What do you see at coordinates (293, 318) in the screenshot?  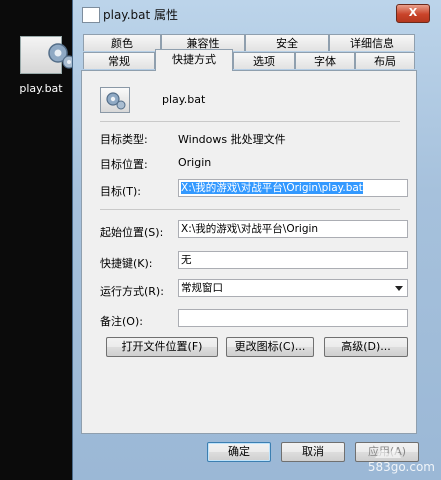 I see `comment-input` at bounding box center [293, 318].